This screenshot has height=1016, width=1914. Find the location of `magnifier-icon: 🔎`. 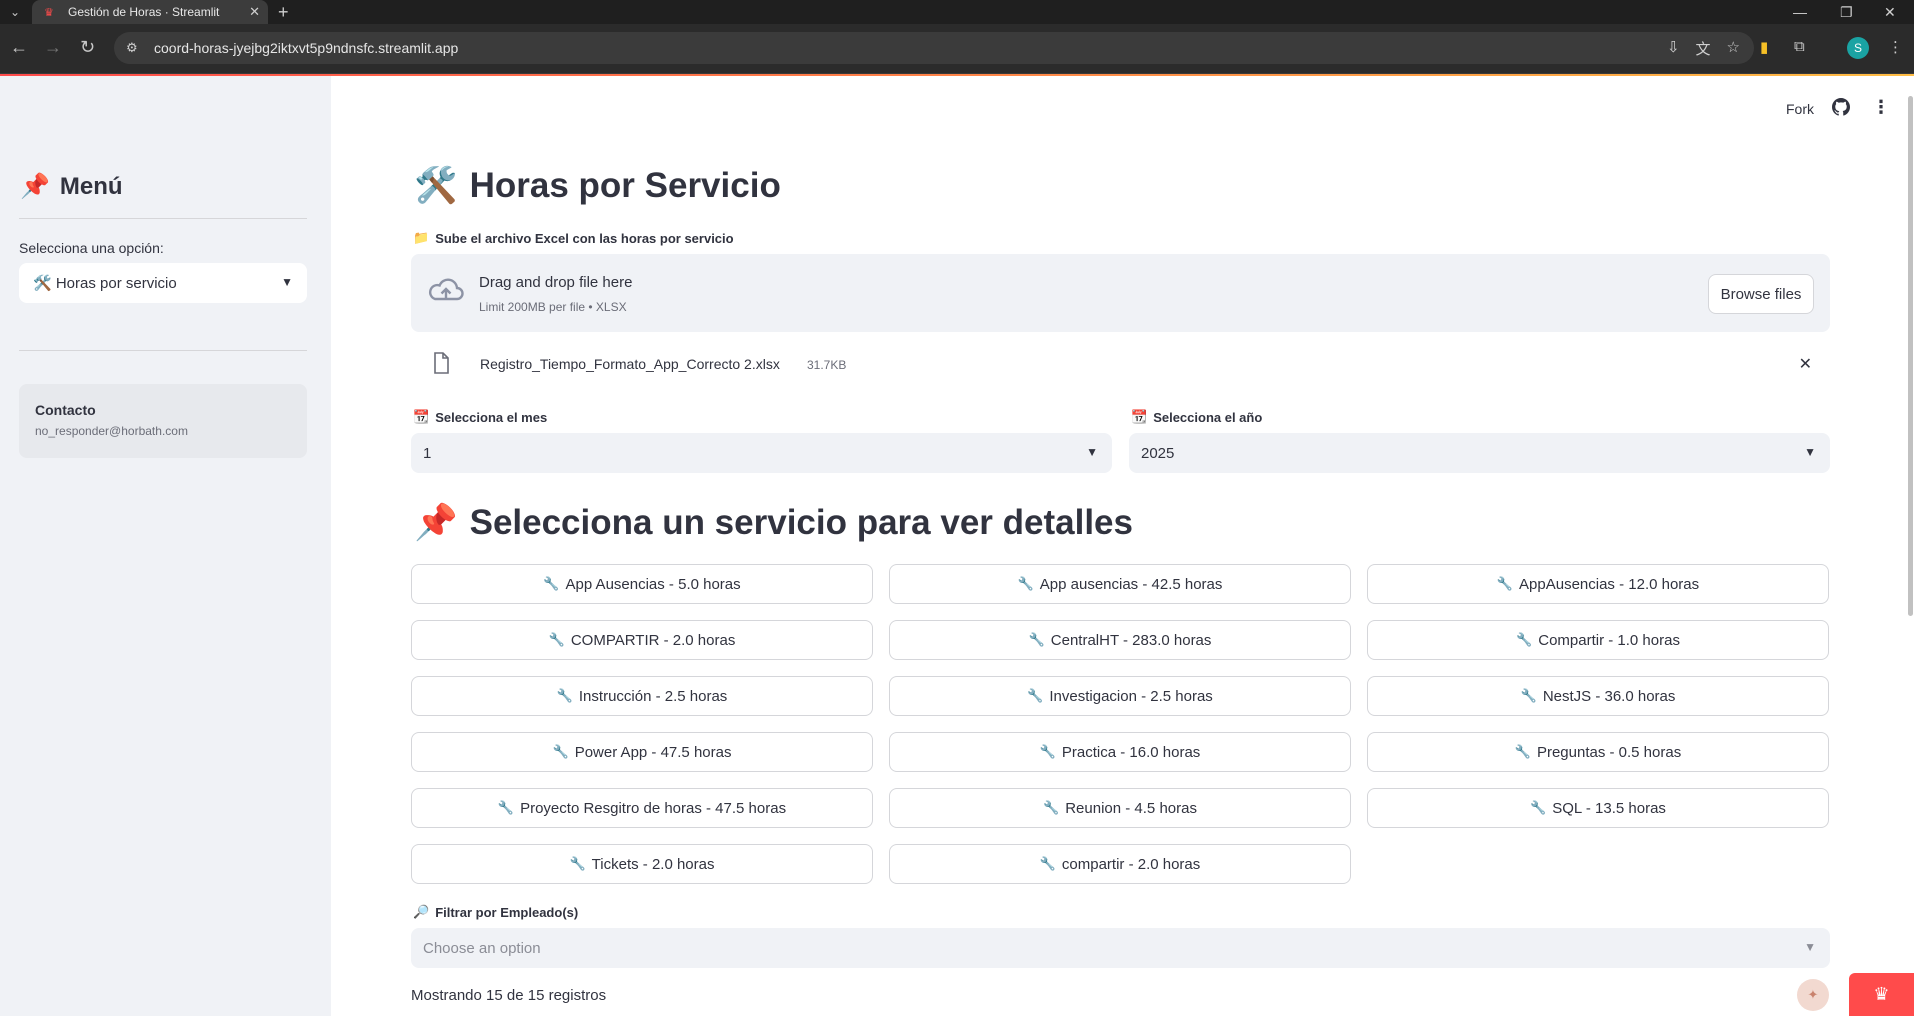

magnifier-icon: 🔎 is located at coordinates (421, 911).